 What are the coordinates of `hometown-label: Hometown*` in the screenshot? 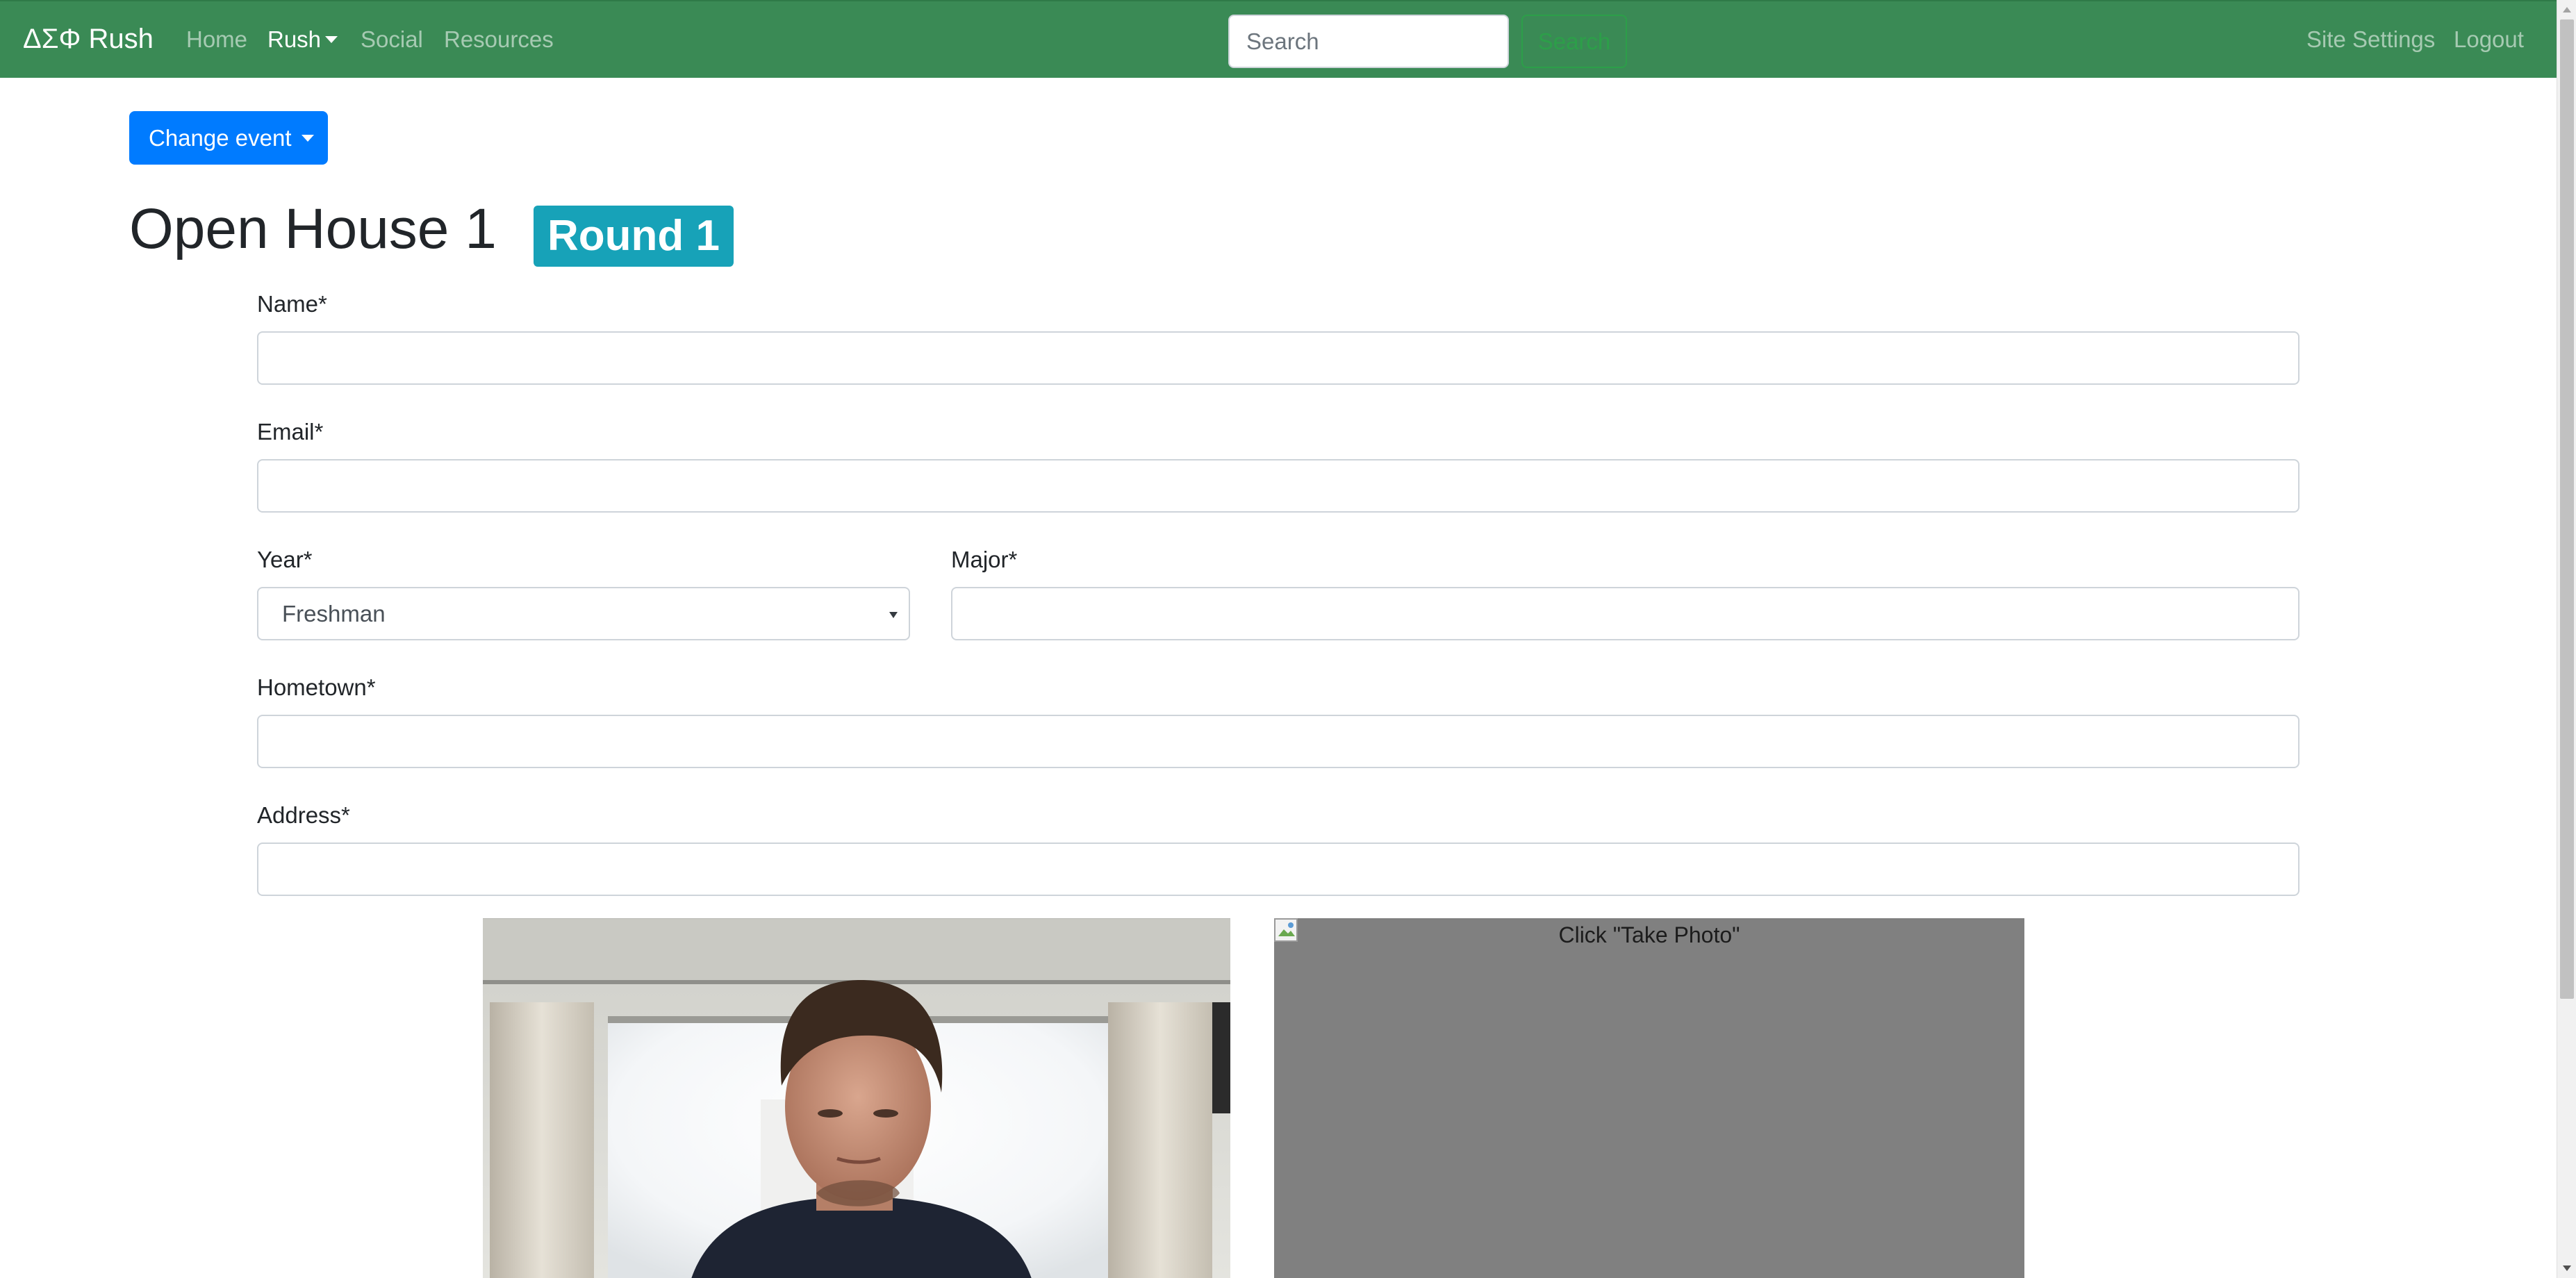 It's located at (317, 687).